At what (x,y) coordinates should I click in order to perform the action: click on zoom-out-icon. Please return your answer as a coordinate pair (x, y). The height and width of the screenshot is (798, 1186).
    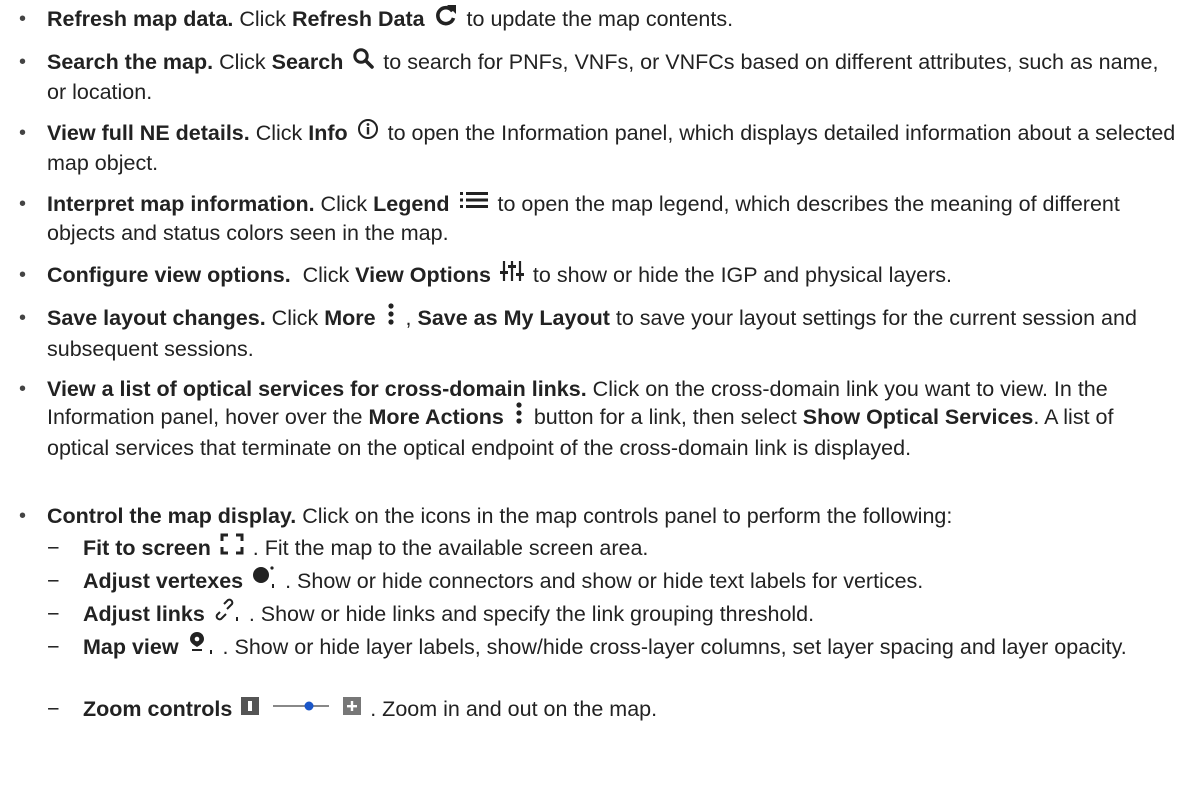
    Looking at the image, I should click on (250, 708).